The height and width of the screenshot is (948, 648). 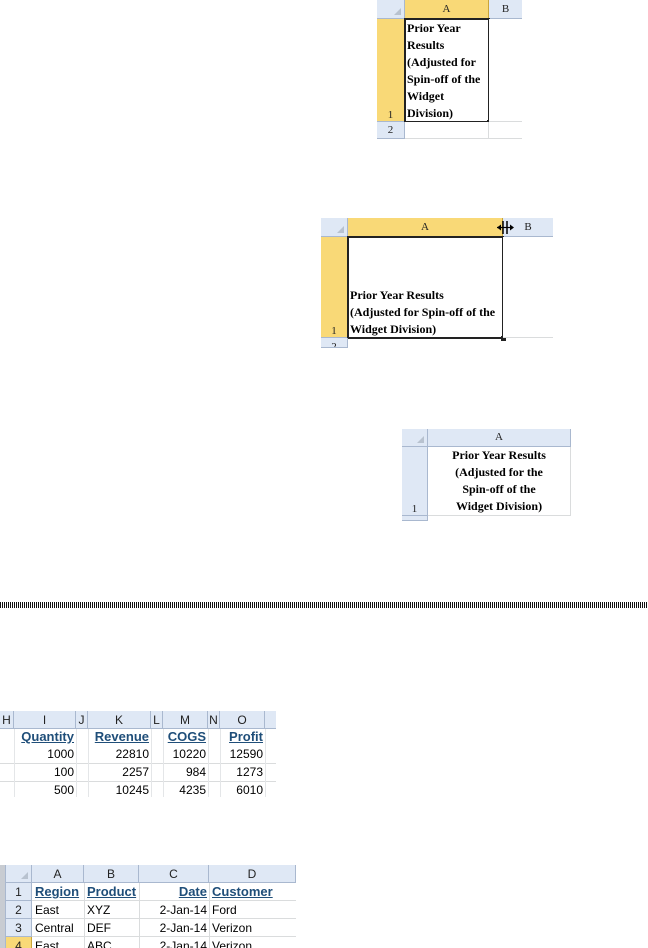 I want to click on column-header-l: L, so click(x=157, y=720).